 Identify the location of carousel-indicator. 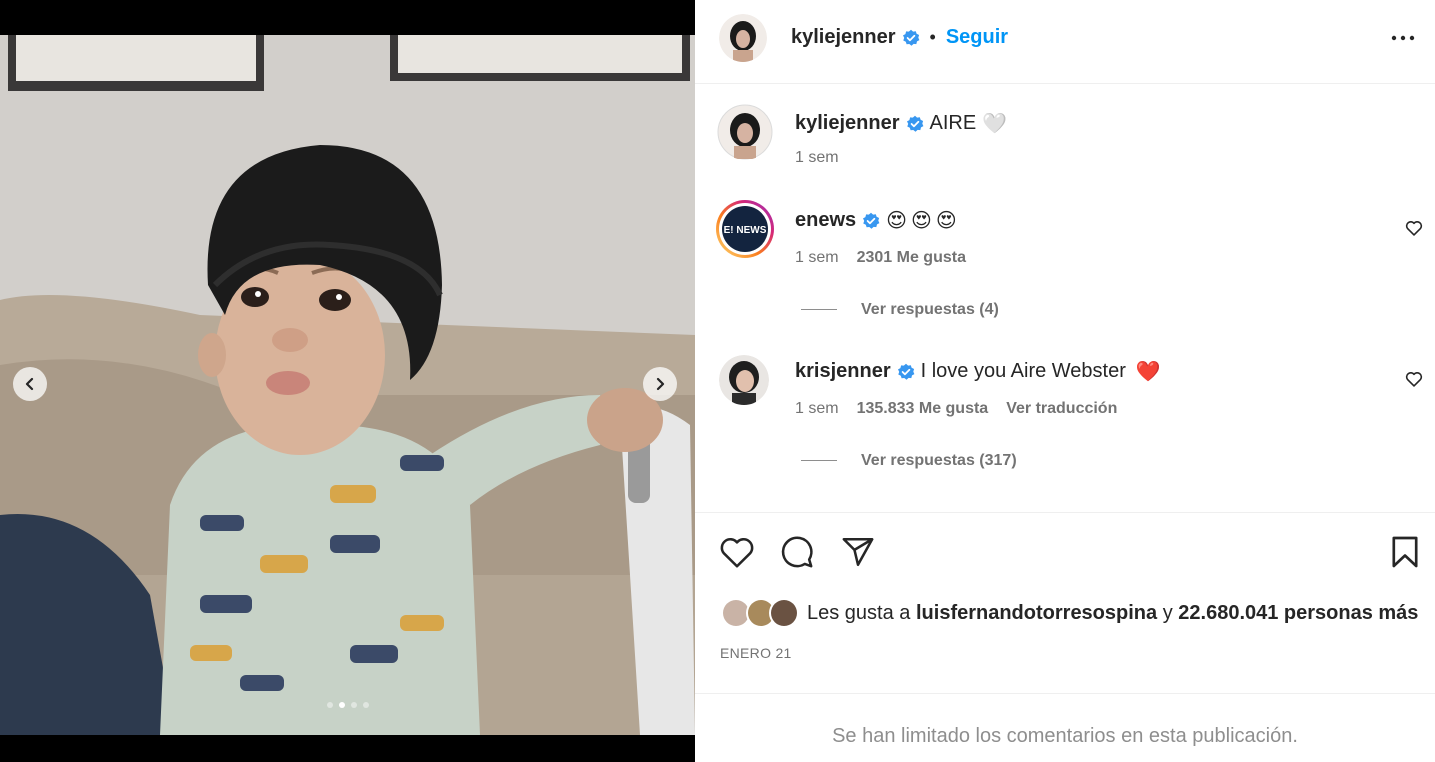
(347, 705).